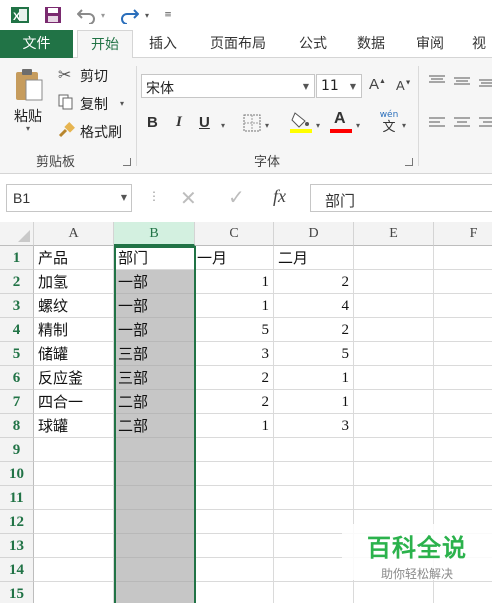 The image size is (492, 603). I want to click on paste-button: 粘贴 ▾, so click(29, 98).